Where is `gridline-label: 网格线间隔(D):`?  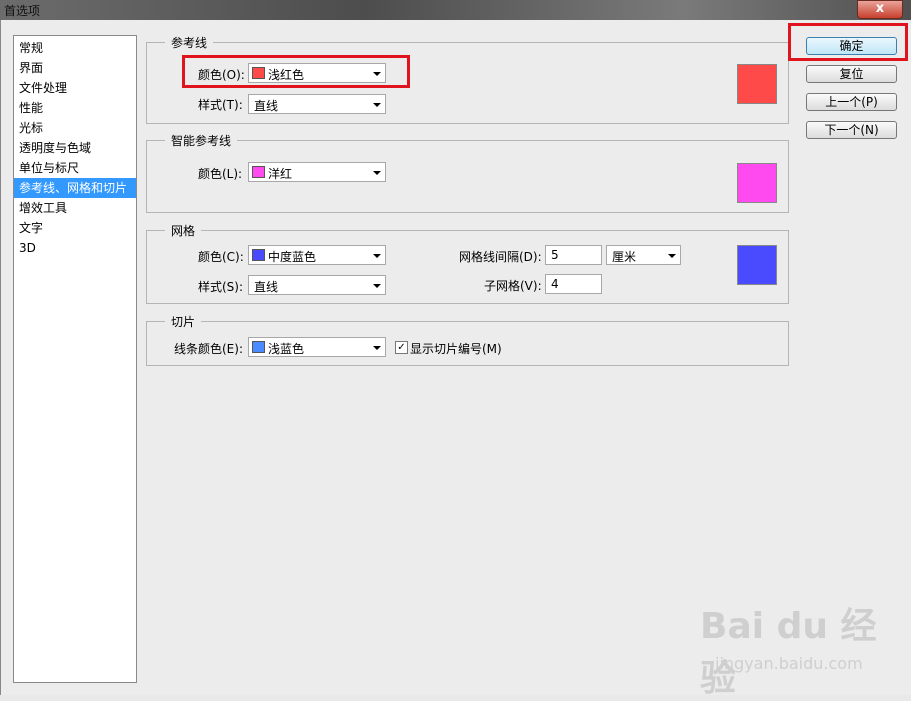
gridline-label: 网格线间隔(D): is located at coordinates (500, 257).